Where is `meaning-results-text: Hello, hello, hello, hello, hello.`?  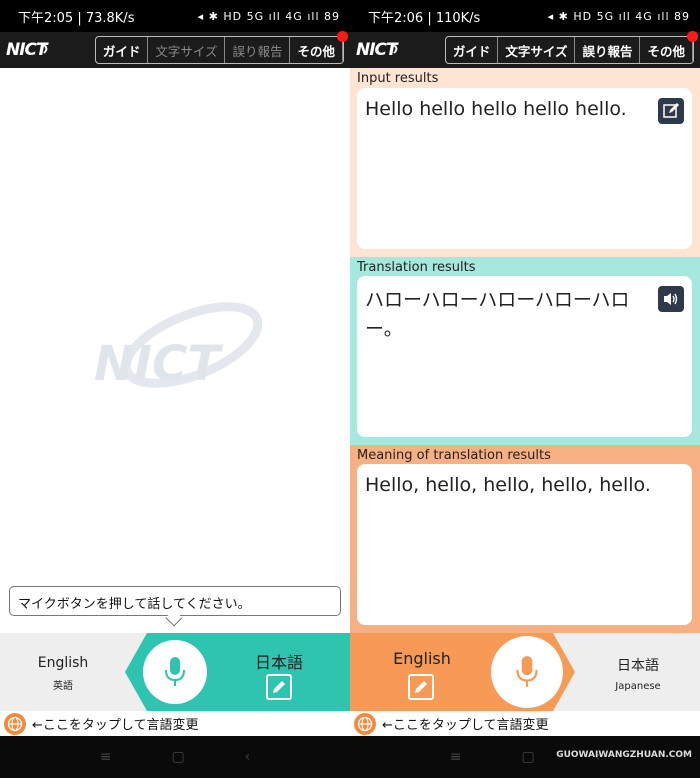
meaning-results-text: Hello, hello, hello, hello, hello. is located at coordinates (508, 485).